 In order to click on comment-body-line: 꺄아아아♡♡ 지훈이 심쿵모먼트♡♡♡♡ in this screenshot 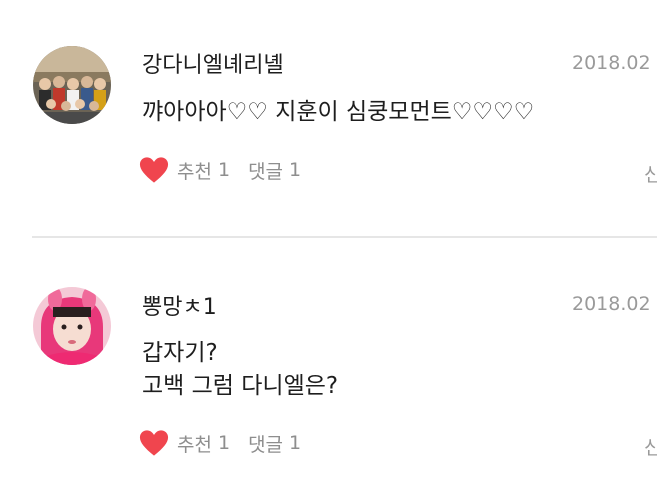, I will do `click(338, 112)`.